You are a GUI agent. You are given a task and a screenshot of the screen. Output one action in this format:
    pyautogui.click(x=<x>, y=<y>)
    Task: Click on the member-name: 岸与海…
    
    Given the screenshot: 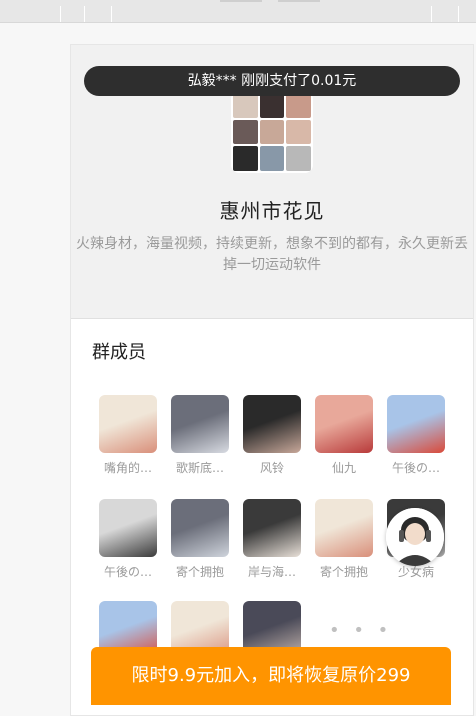 What is the action you would take?
    pyautogui.click(x=271, y=572)
    